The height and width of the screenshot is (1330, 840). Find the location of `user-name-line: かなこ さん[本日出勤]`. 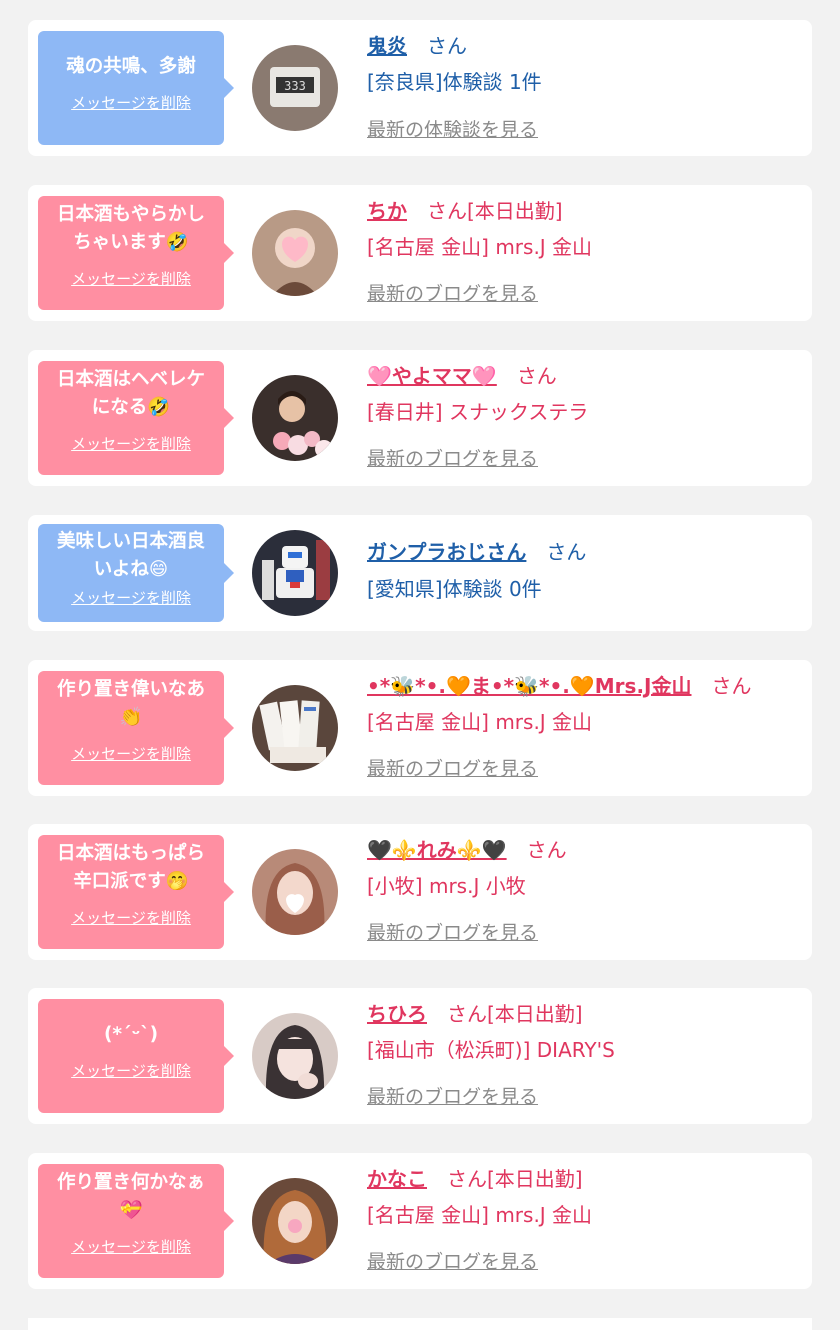

user-name-line: かなこ さん[本日出勤] is located at coordinates (475, 1179).